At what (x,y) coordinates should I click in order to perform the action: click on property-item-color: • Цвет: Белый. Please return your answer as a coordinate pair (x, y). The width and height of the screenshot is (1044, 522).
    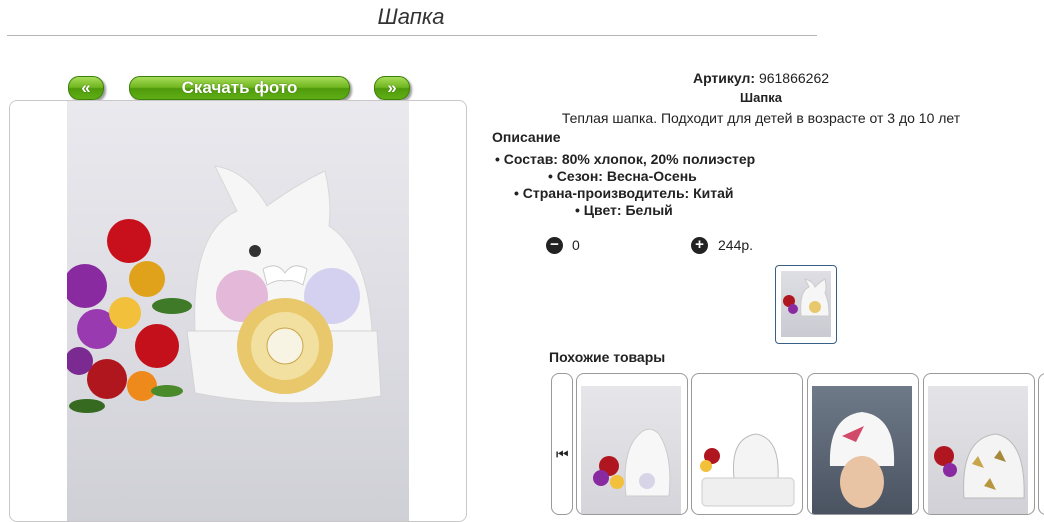
    Looking at the image, I should click on (624, 210).